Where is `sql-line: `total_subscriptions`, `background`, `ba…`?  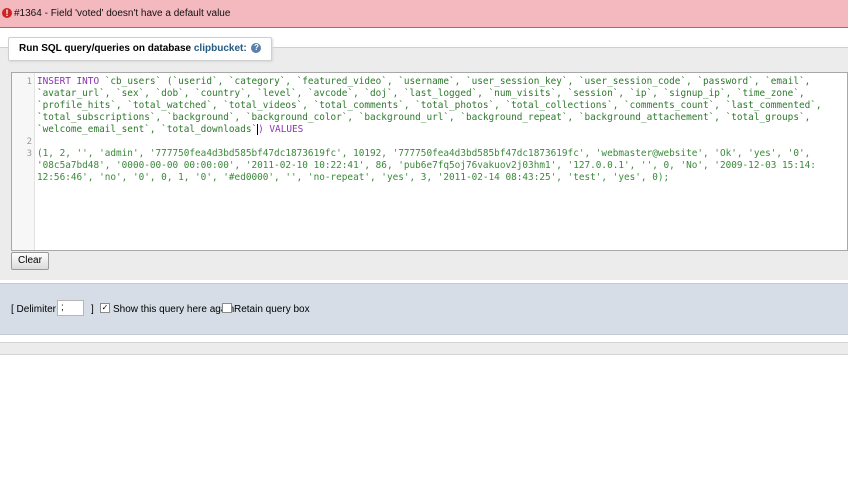 sql-line: `total_subscriptions`, `background`, `ba… is located at coordinates (423, 118).